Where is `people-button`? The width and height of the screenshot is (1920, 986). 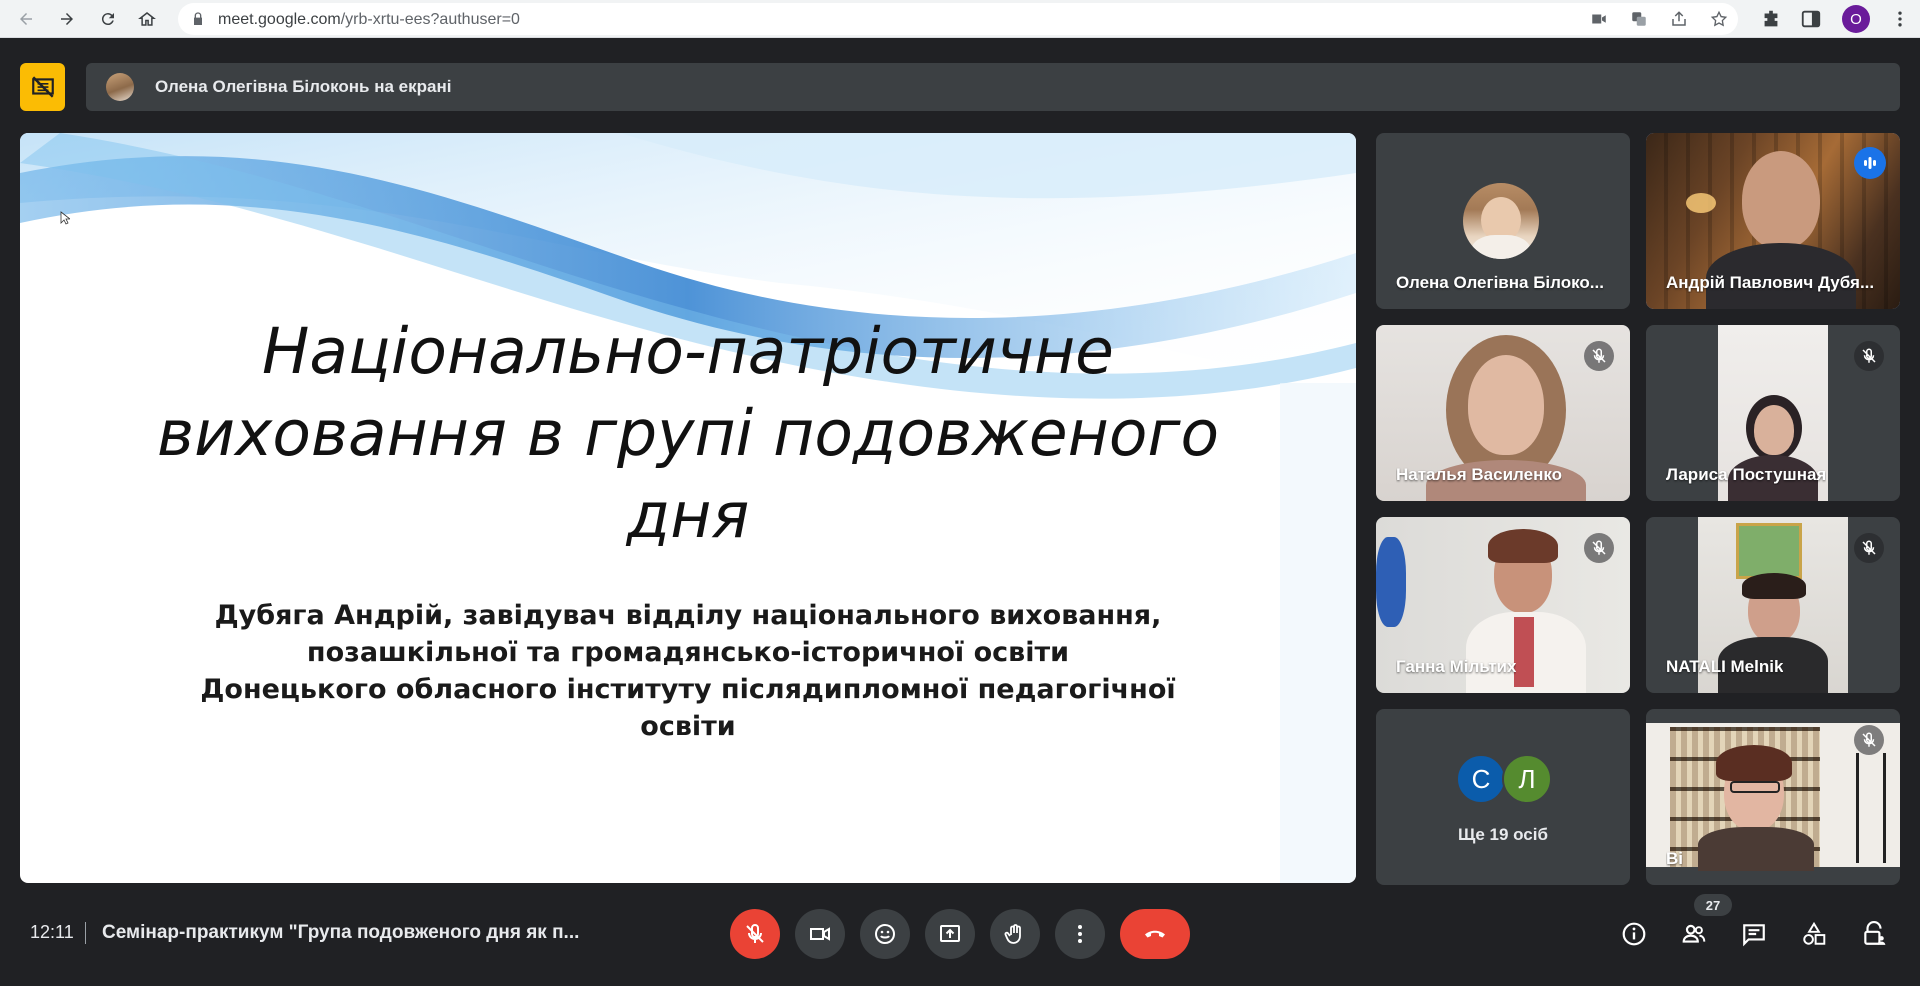
people-button is located at coordinates (1694, 934).